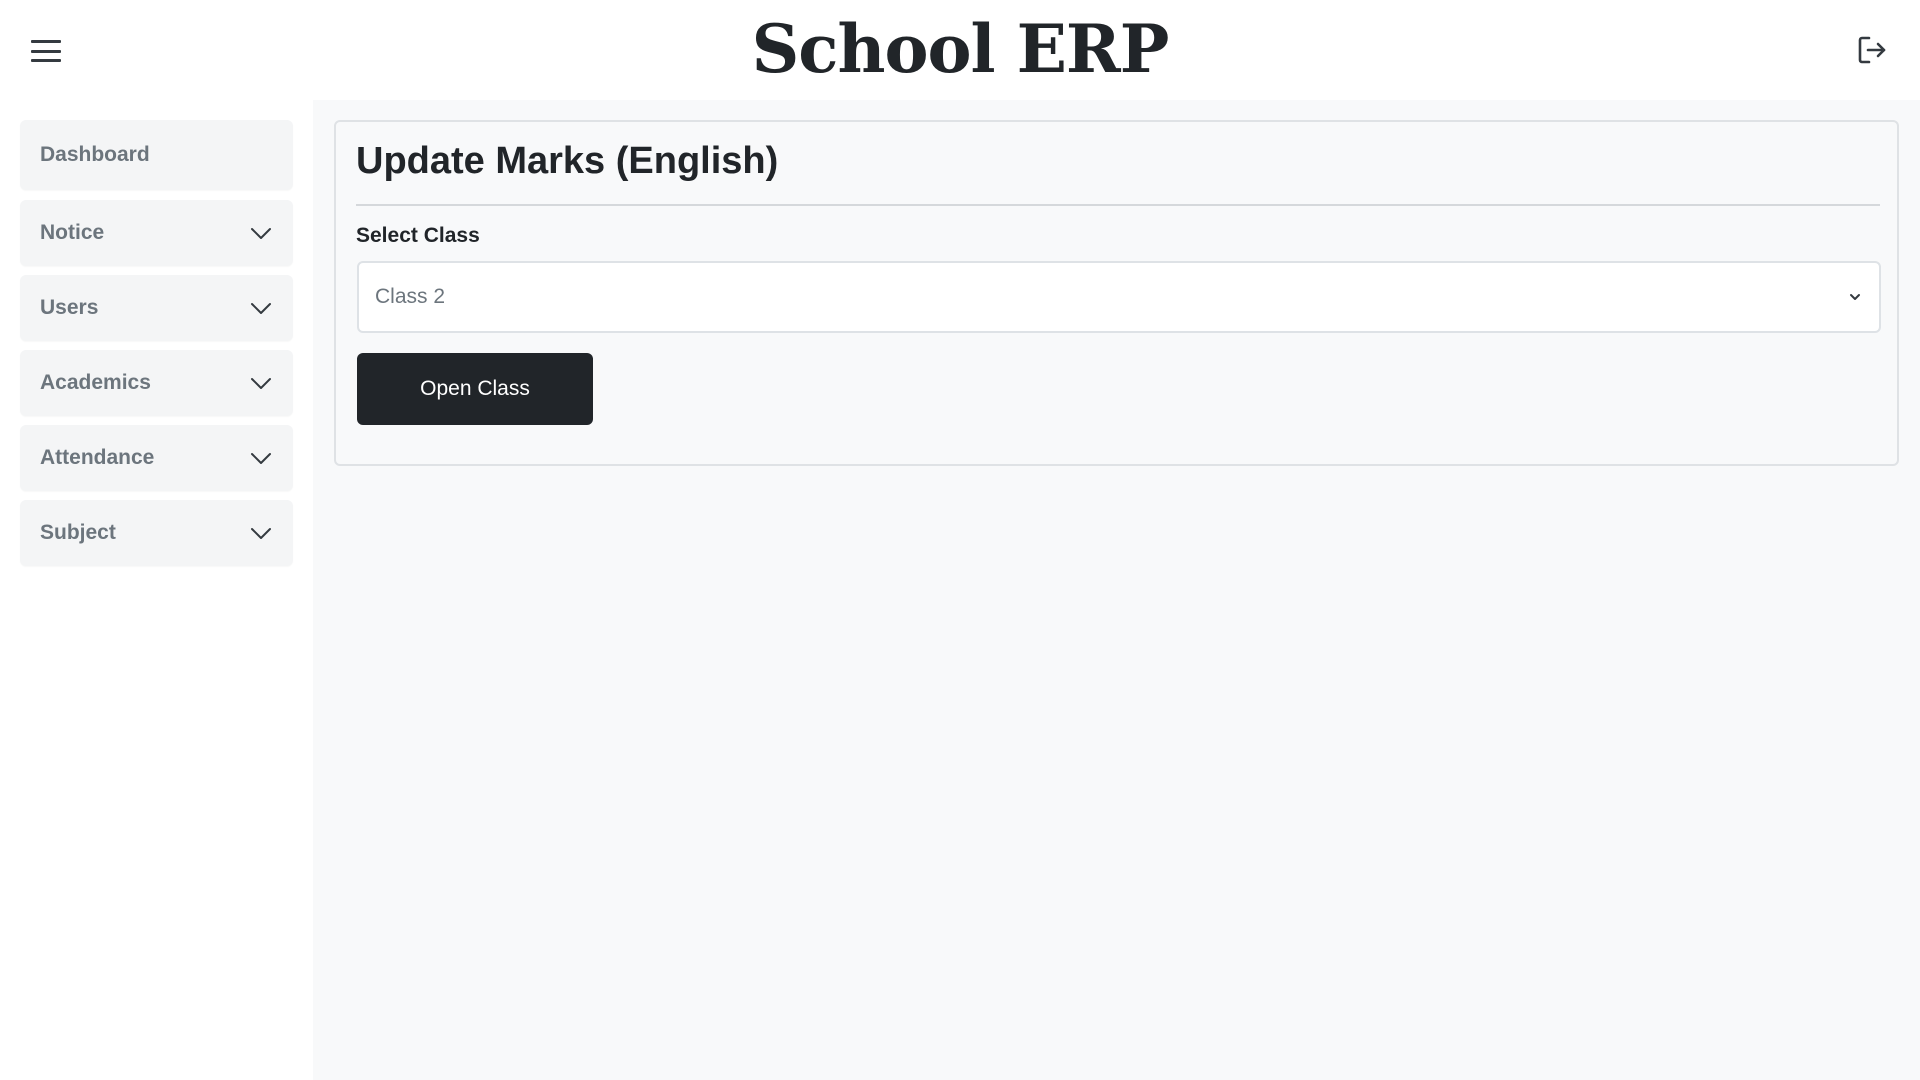 The width and height of the screenshot is (1920, 1080). What do you see at coordinates (156, 233) in the screenshot?
I see `sidebar-item-notice: Notice` at bounding box center [156, 233].